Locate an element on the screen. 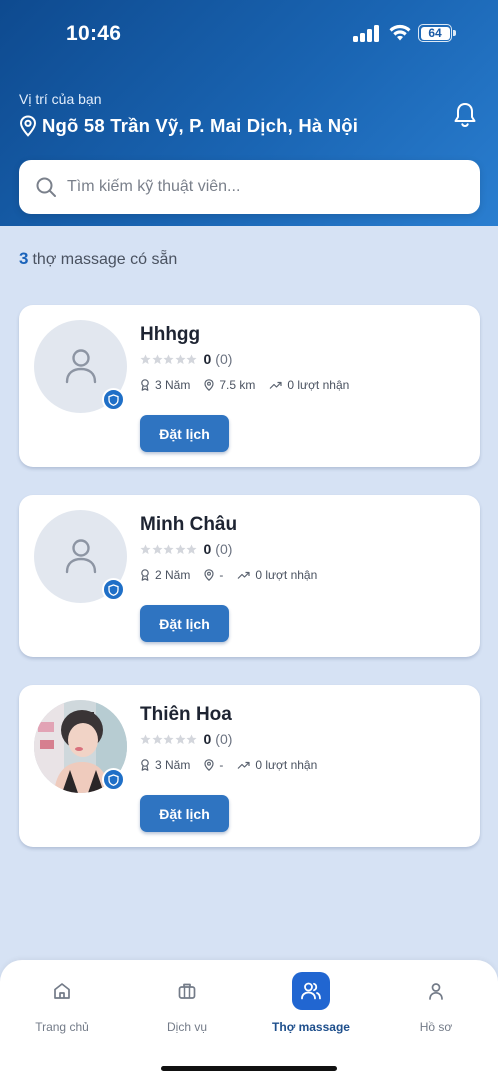 Image resolution: width=498 pixels, height=1080 pixels. available-count-number: 3 is located at coordinates (24, 258).